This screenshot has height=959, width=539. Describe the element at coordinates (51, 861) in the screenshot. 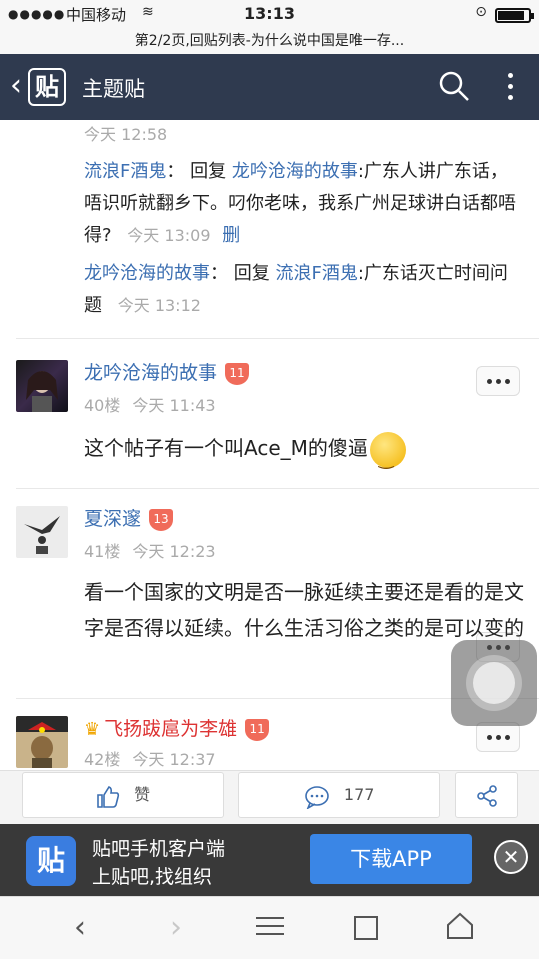

I see `tieba-app-logo: 贴` at that location.